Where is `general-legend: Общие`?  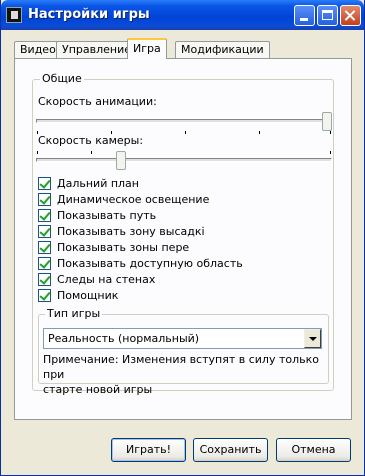
general-legend: Общие is located at coordinates (62, 78).